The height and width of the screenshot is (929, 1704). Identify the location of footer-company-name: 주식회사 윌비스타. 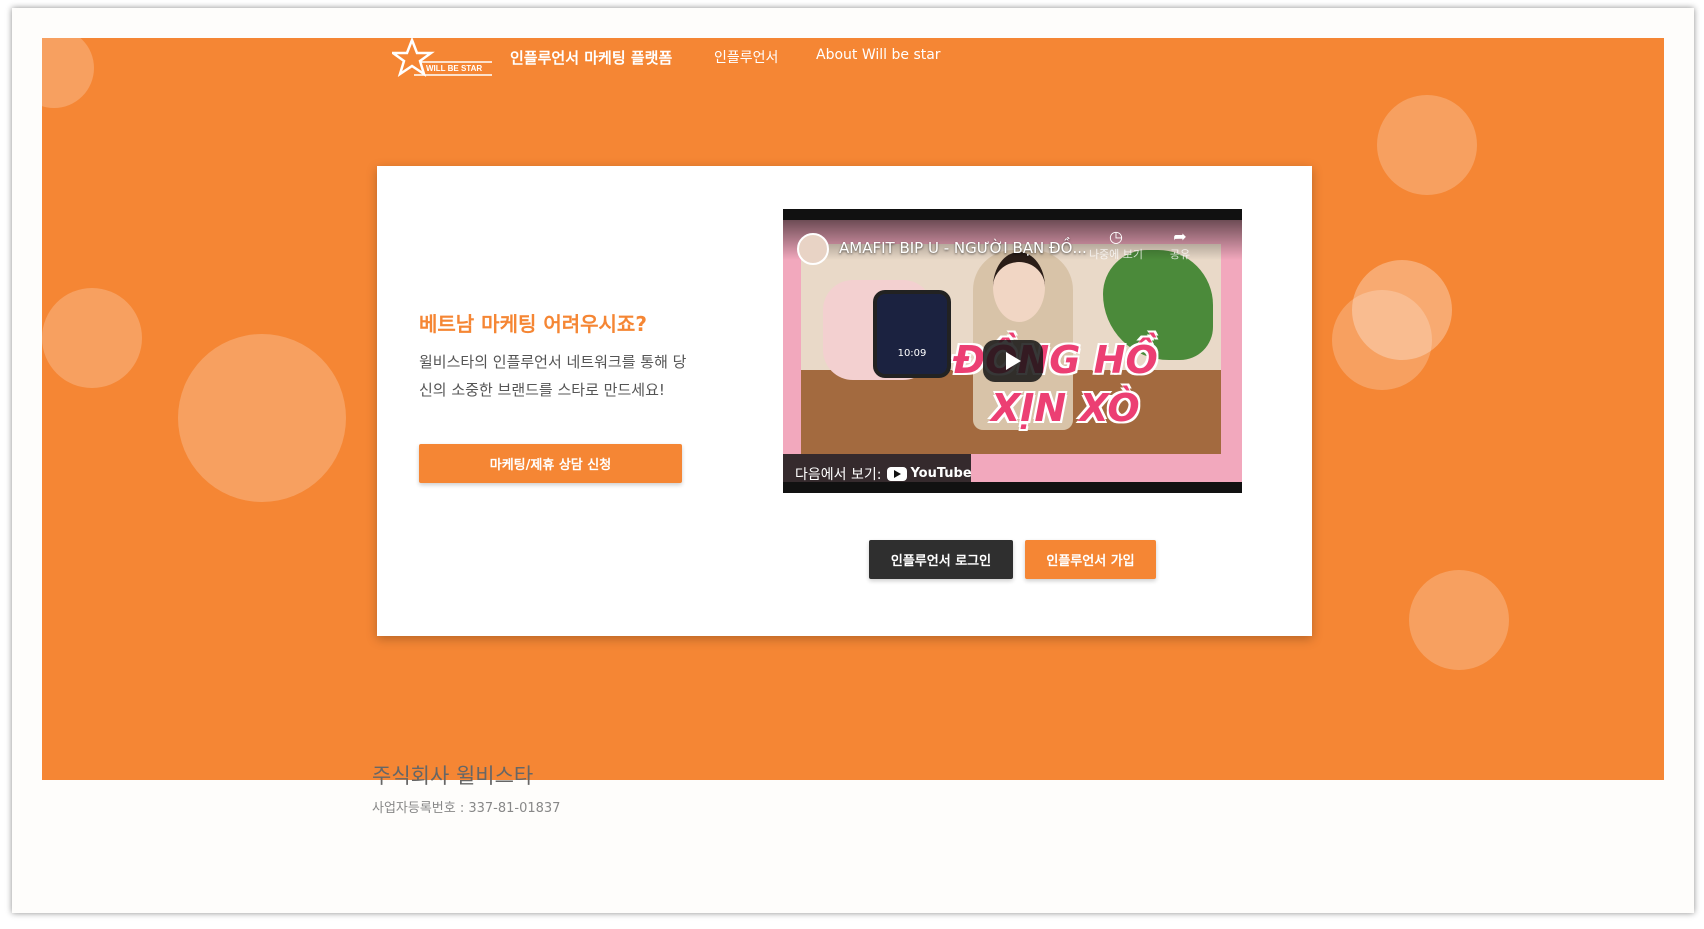
(453, 776).